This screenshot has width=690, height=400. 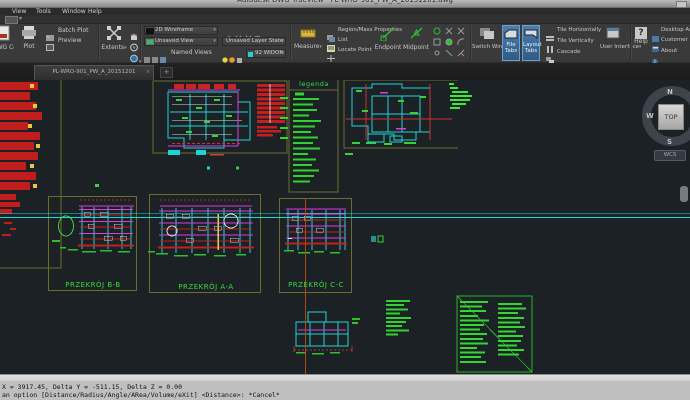 What do you see at coordinates (50, 47) in the screenshot?
I see `preview-icon` at bounding box center [50, 47].